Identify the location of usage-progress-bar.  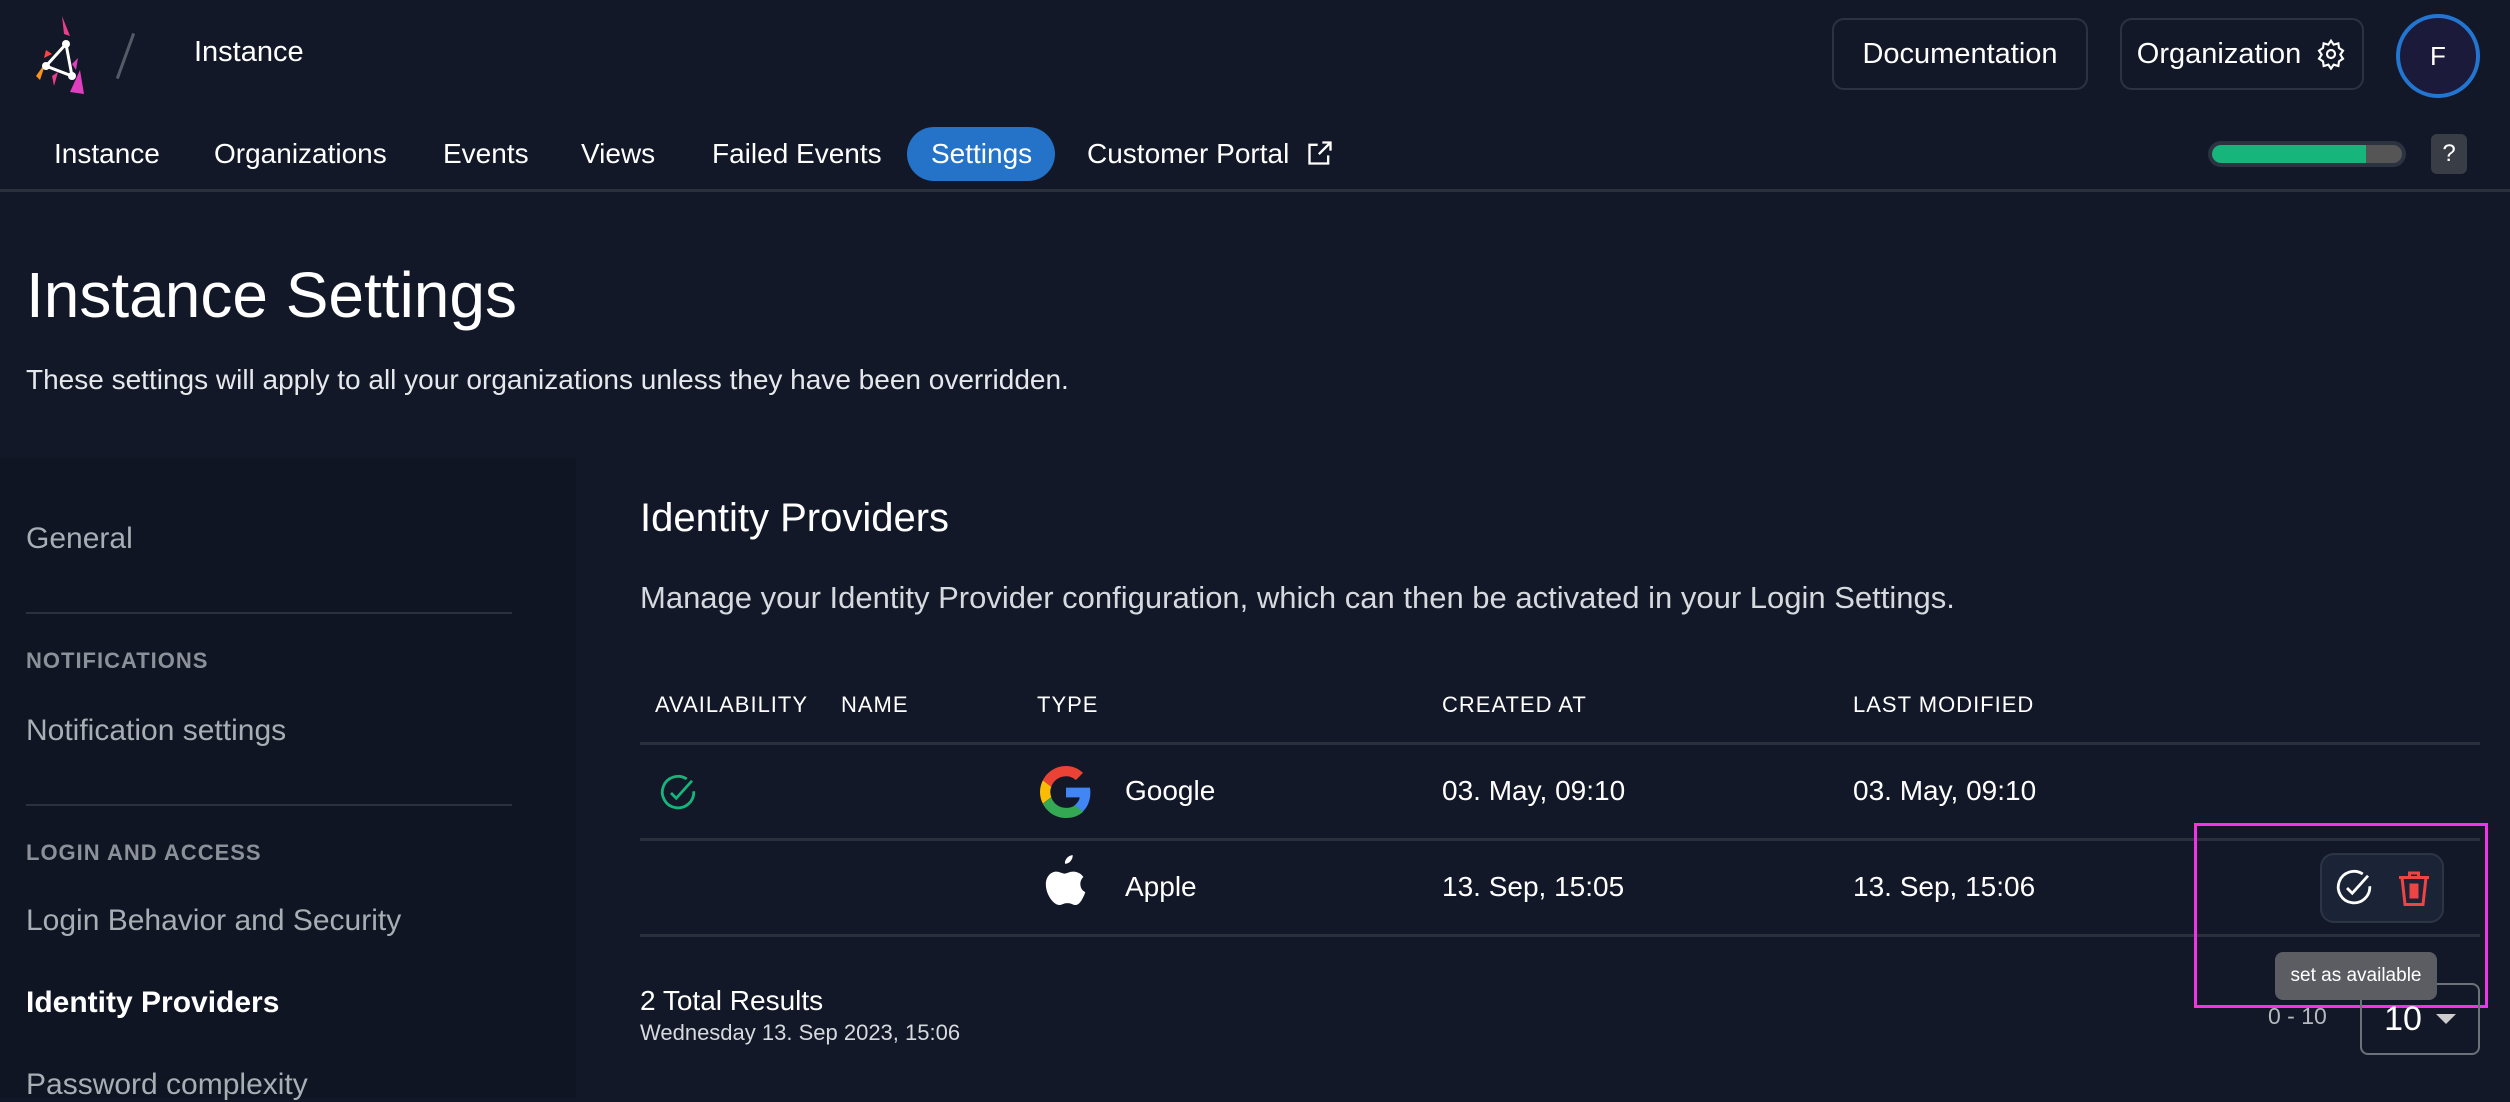
(2307, 154).